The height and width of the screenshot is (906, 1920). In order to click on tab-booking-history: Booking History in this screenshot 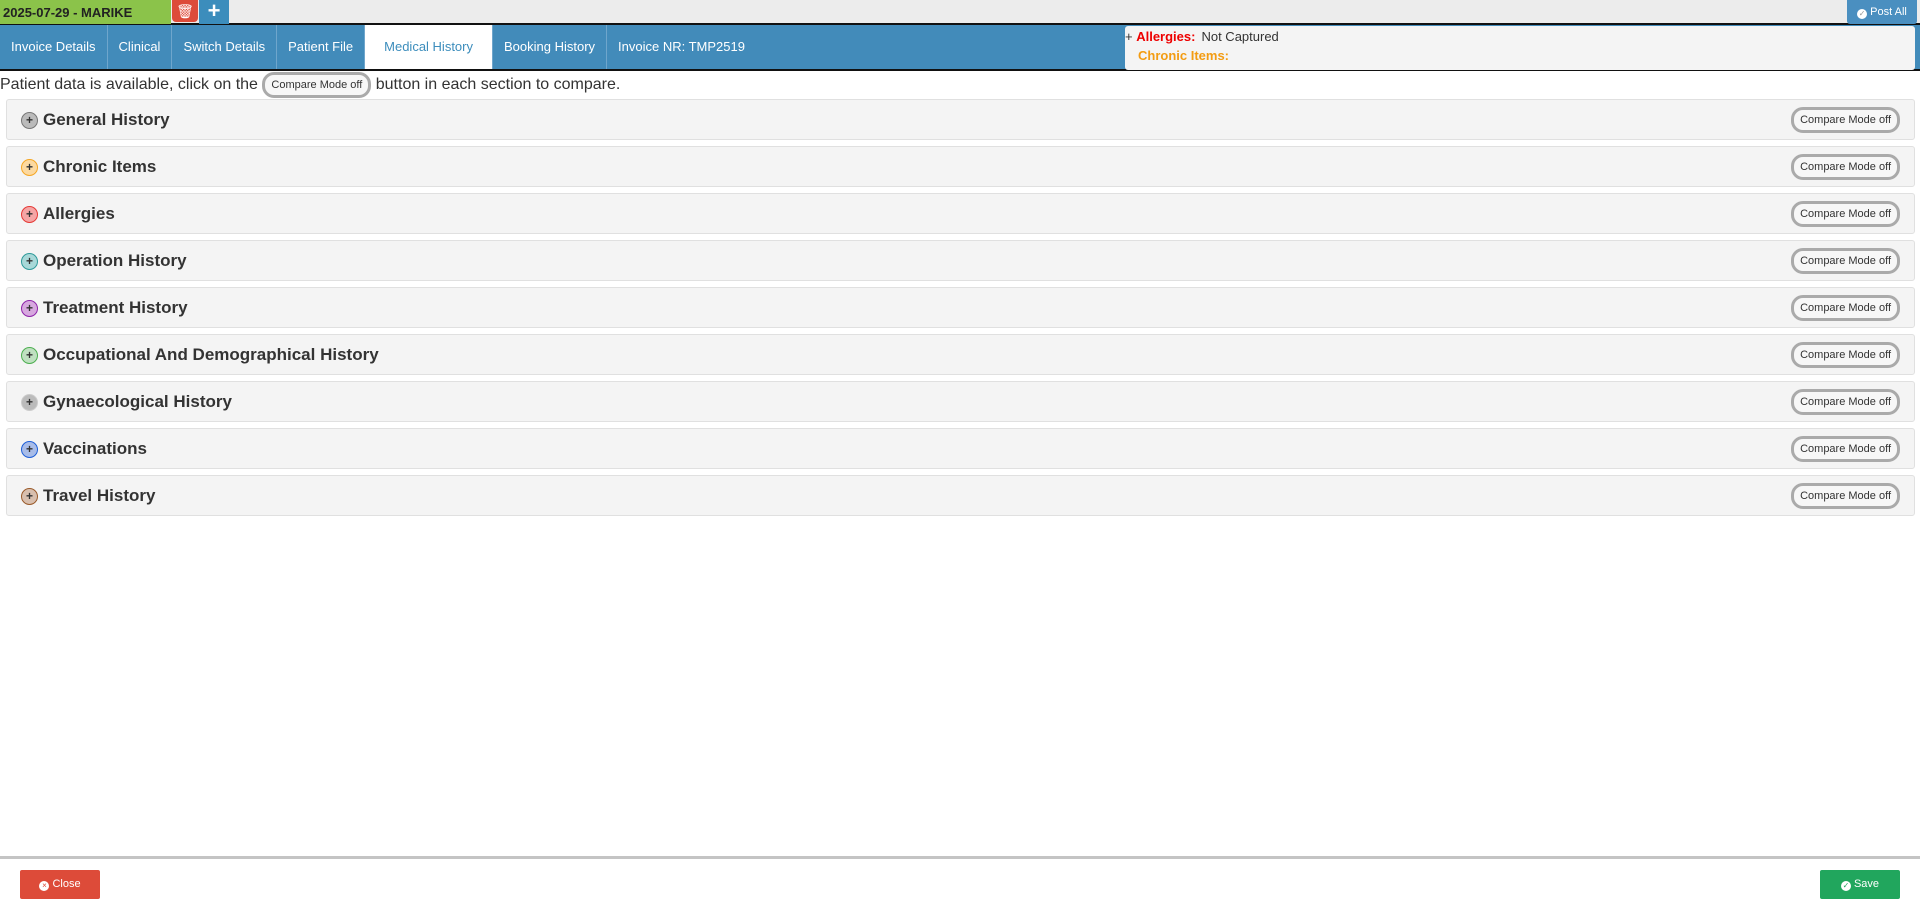, I will do `click(550, 47)`.